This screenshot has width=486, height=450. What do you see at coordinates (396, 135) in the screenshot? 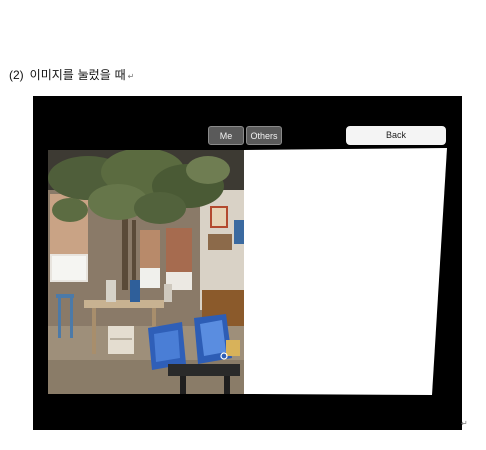
I see `back-button: Back` at bounding box center [396, 135].